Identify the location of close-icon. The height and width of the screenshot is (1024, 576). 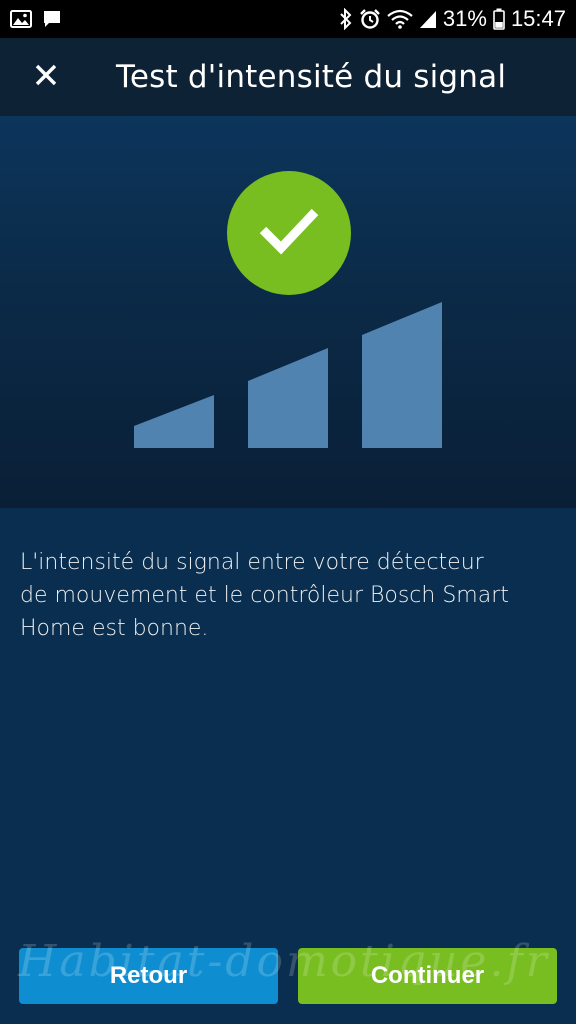
(46, 77).